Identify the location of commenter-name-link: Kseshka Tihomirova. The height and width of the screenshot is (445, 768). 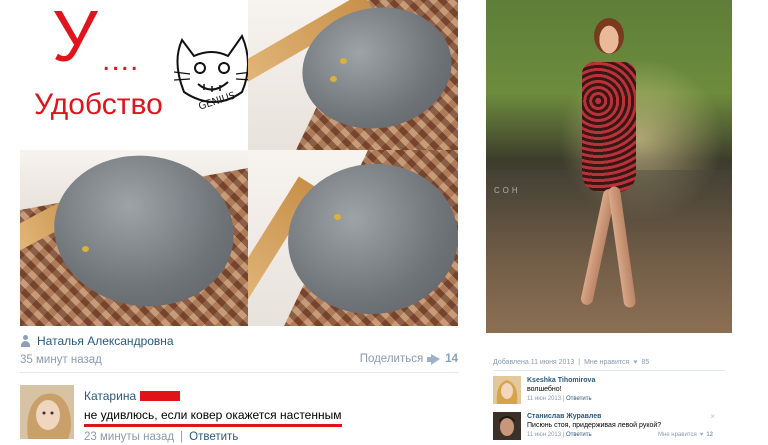
(561, 380).